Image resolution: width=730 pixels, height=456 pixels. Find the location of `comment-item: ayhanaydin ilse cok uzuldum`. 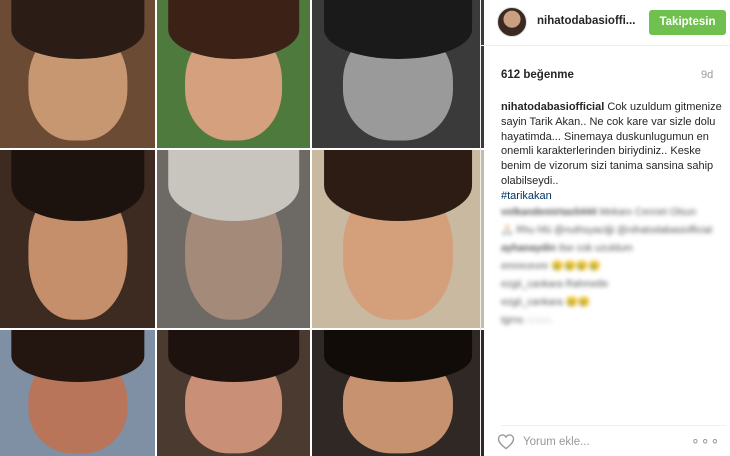

comment-item: ayhanaydin ilse cok uzuldum is located at coordinates (613, 249).